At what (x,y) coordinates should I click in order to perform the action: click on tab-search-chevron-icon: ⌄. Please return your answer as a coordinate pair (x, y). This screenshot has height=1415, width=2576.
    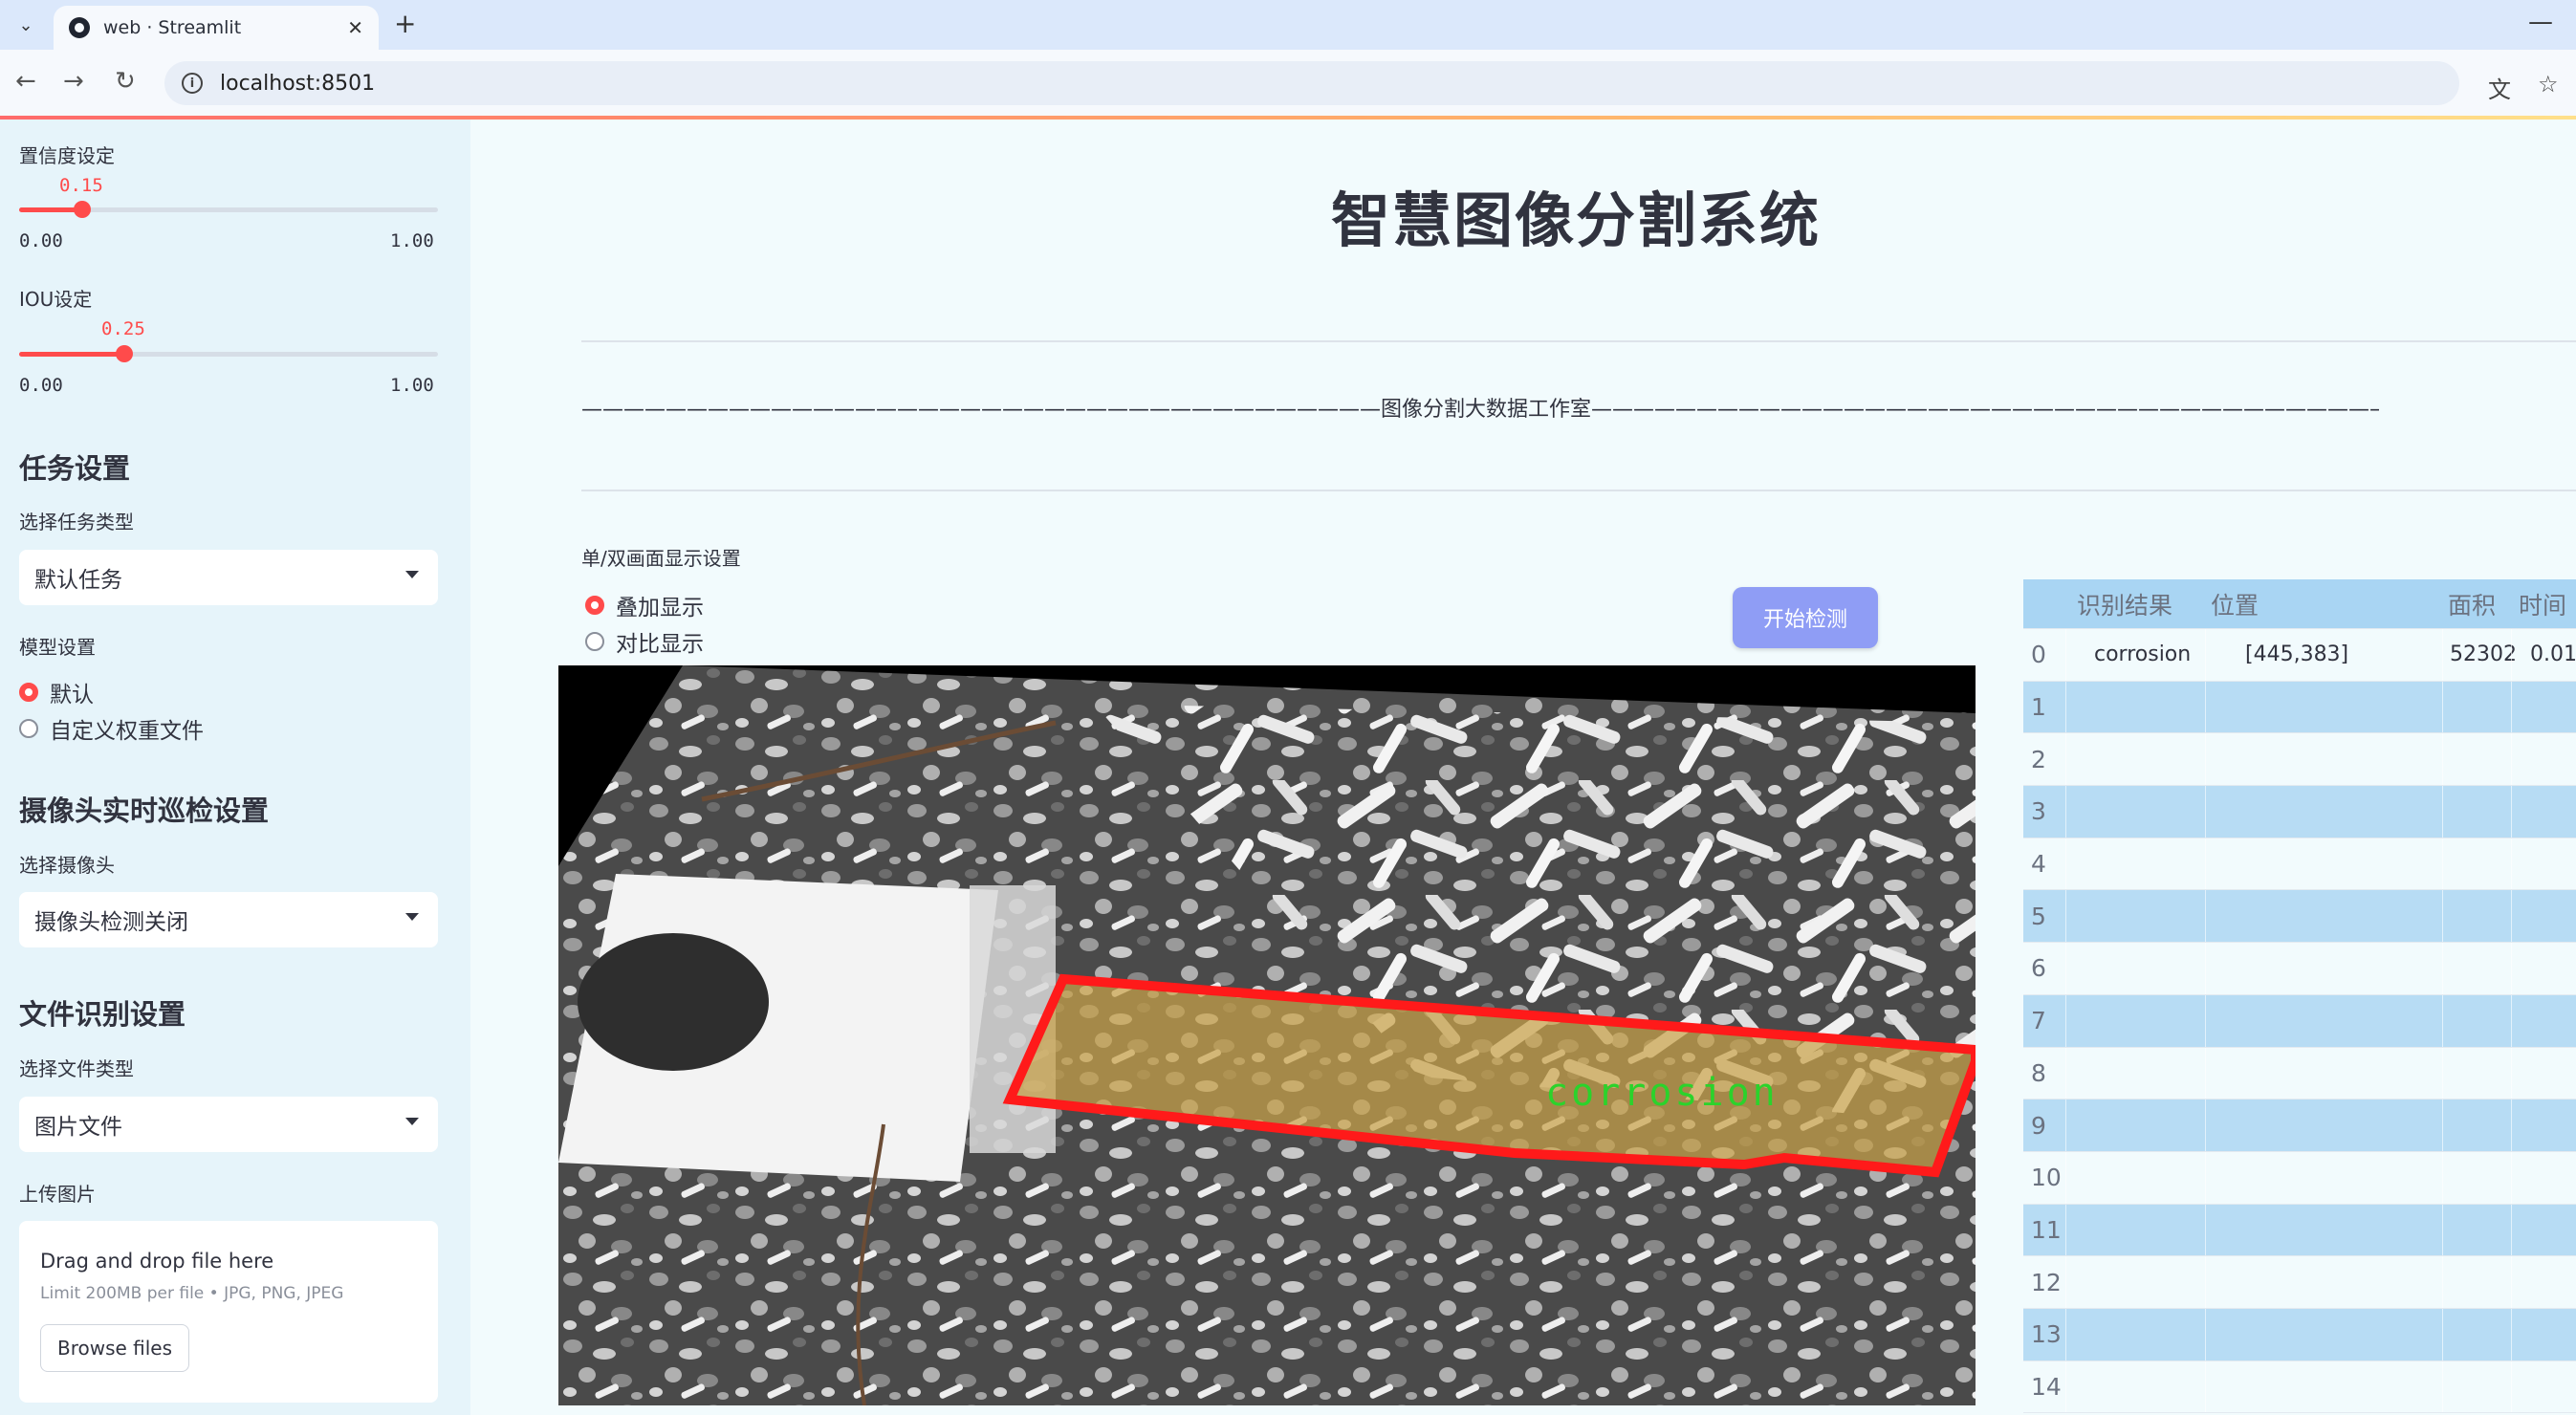
    Looking at the image, I should click on (26, 25).